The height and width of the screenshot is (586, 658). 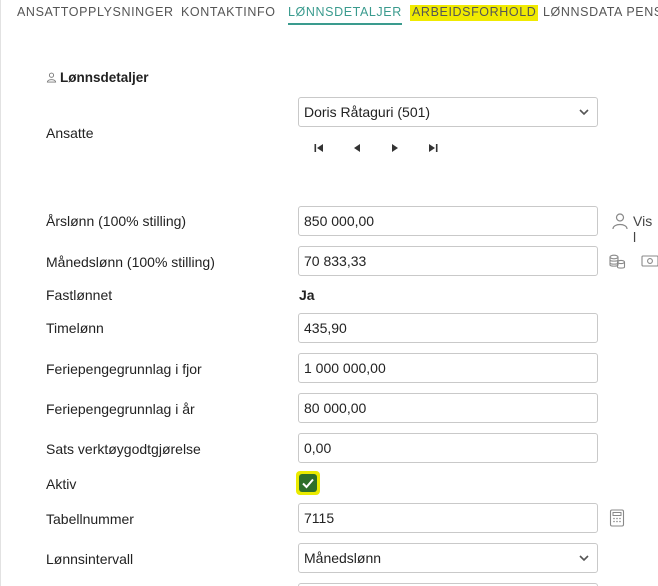 I want to click on tab-ansattopplysninger: ANSATTOPPLYSNINGER, so click(x=95, y=14).